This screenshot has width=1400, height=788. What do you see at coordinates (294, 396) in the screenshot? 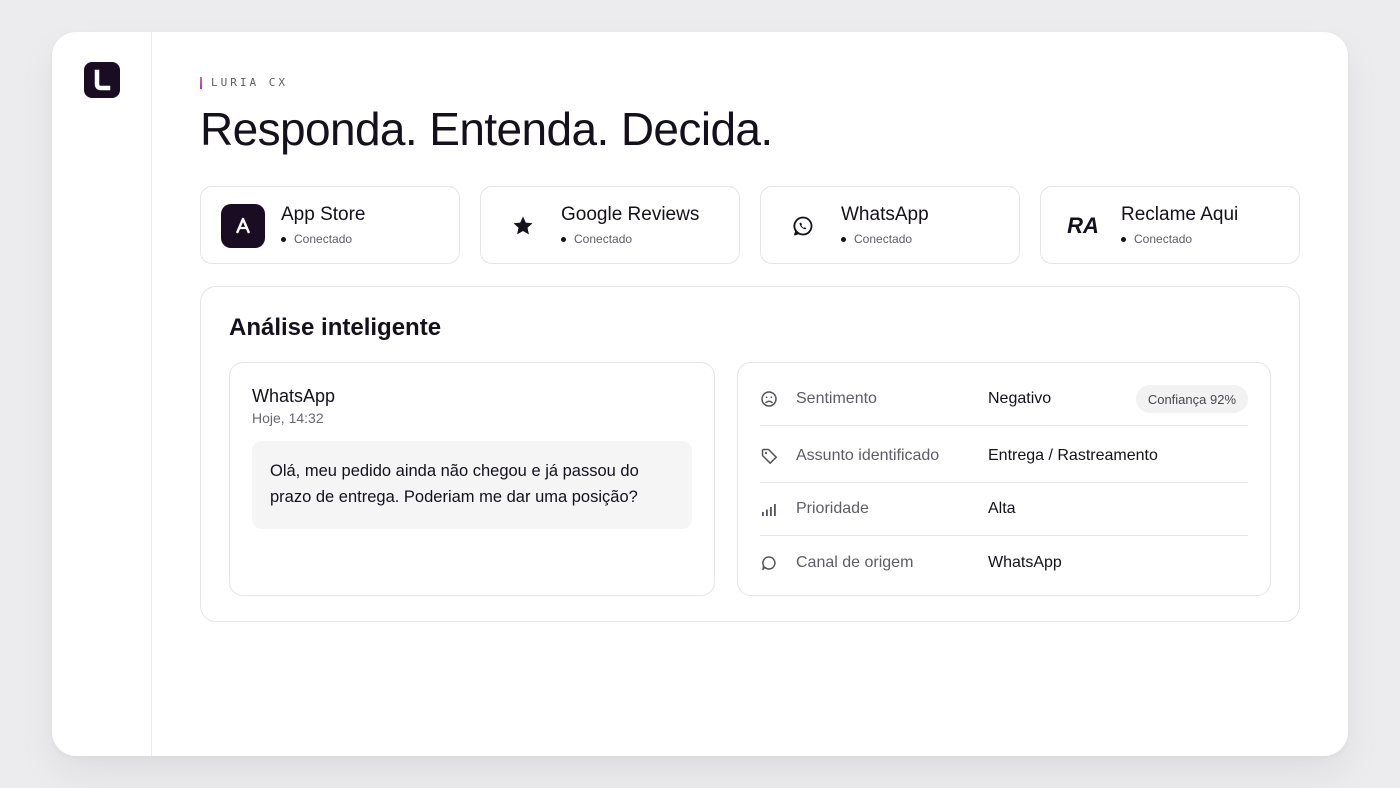
I see `message-source: WhatsApp` at bounding box center [294, 396].